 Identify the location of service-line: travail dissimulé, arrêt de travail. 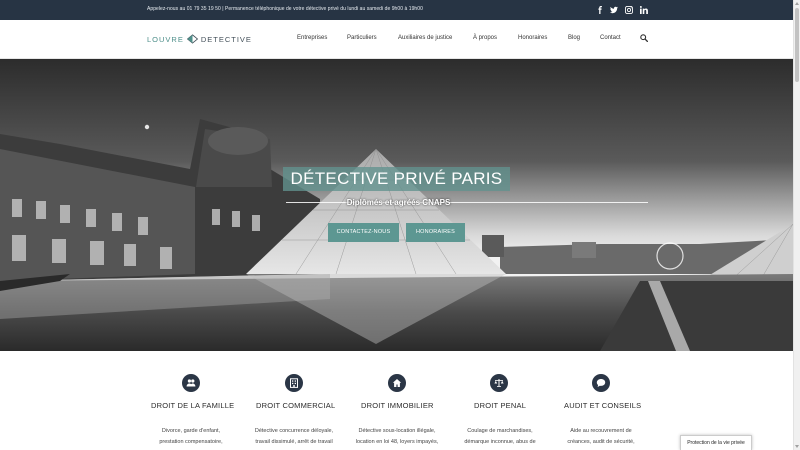
(294, 441).